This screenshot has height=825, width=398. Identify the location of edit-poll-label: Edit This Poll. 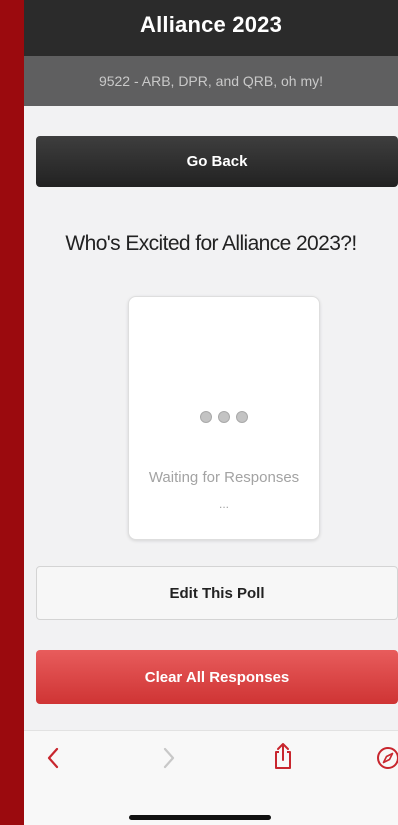
(217, 593).